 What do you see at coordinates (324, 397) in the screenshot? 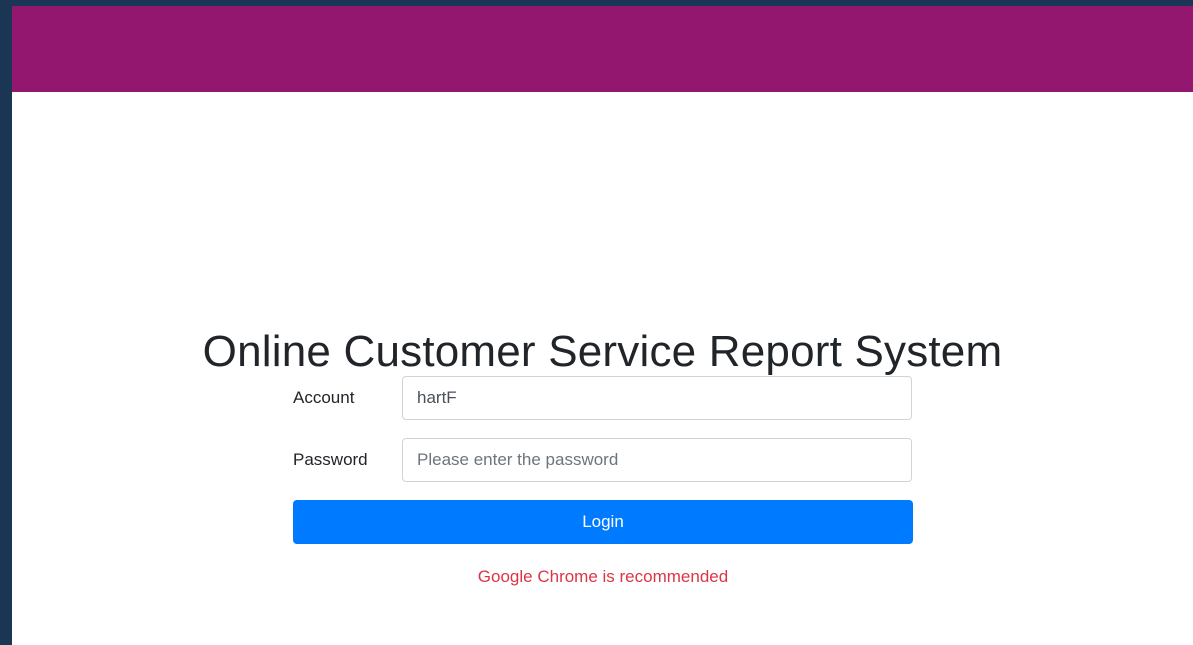
I see `account-label: Account` at bounding box center [324, 397].